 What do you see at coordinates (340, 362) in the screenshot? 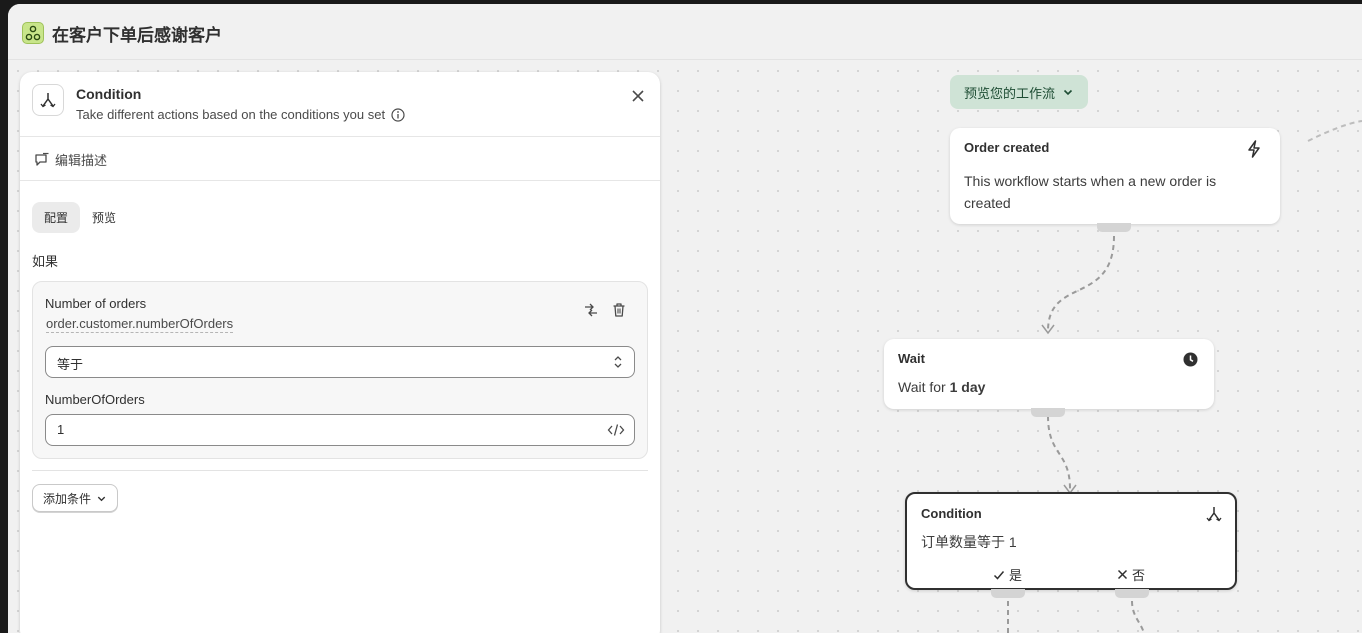
I see `operator-select: 等于` at bounding box center [340, 362].